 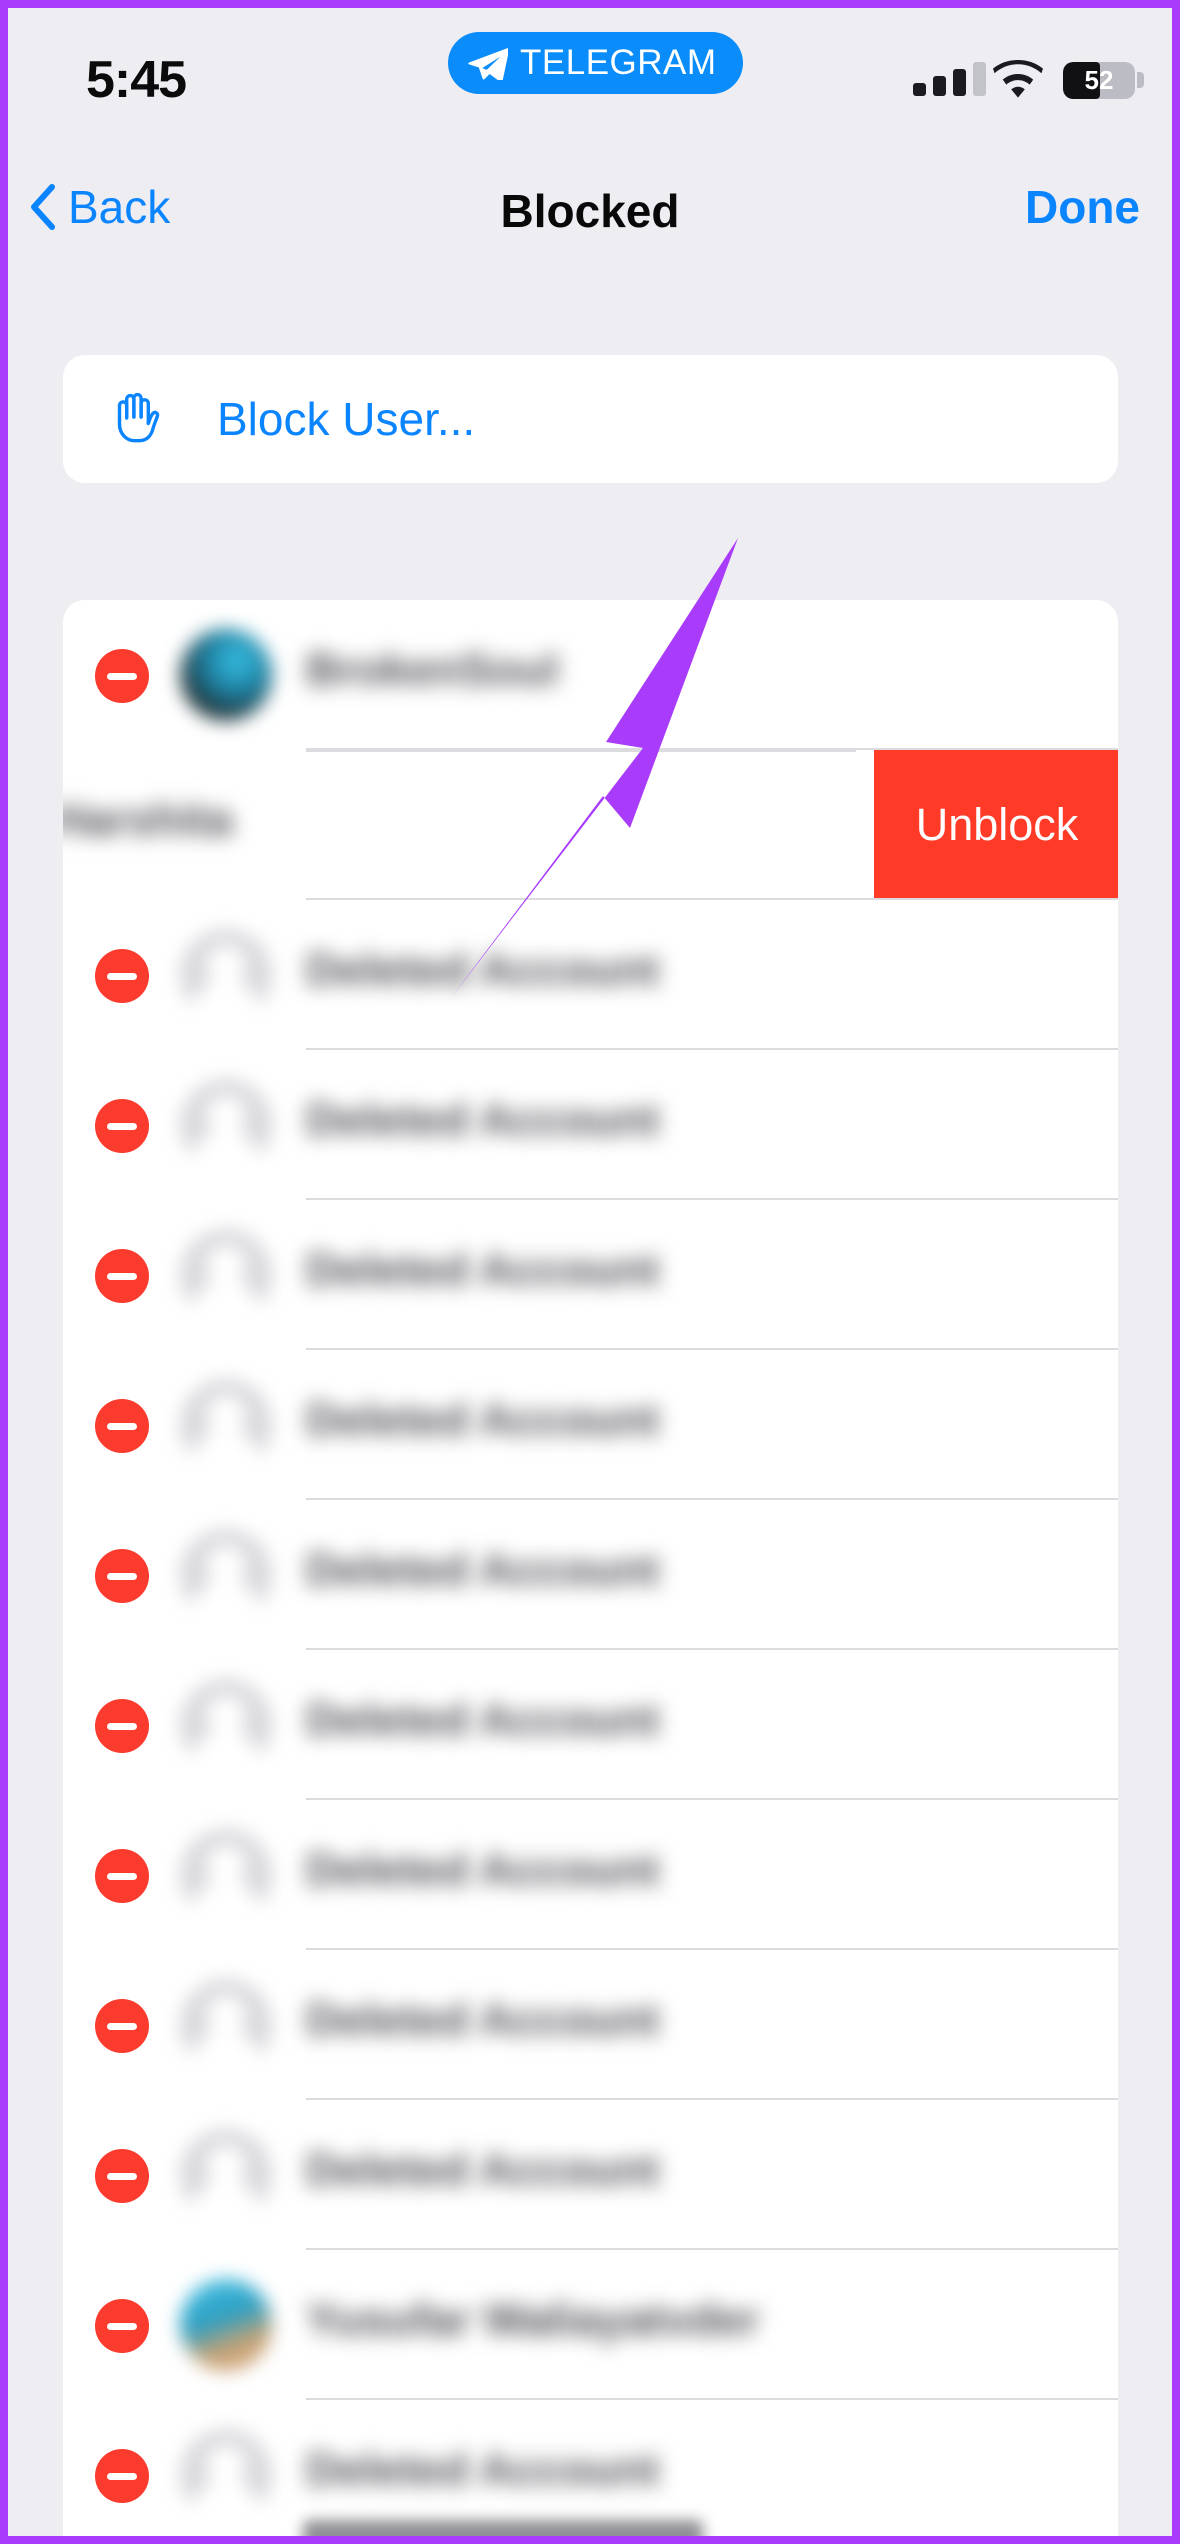 I want to click on status-bar: 5:45 TELEGRAM 52, so click(x=590, y=73).